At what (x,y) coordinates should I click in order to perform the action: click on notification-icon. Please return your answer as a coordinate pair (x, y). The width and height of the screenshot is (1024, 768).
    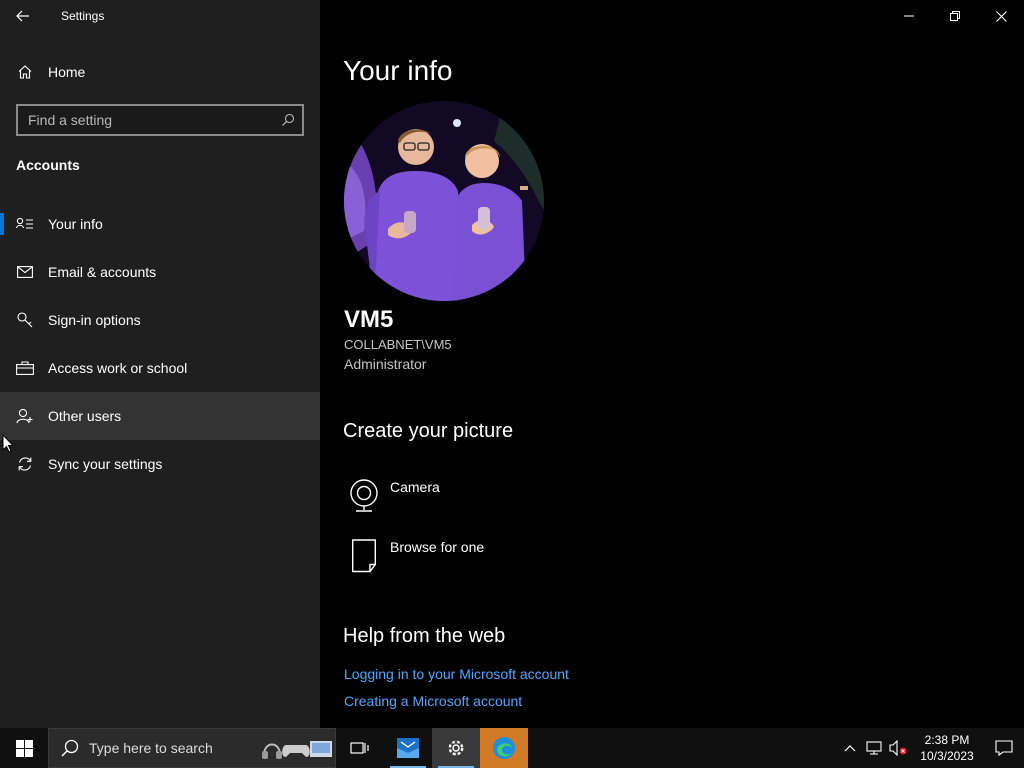
    Looking at the image, I should click on (1004, 748).